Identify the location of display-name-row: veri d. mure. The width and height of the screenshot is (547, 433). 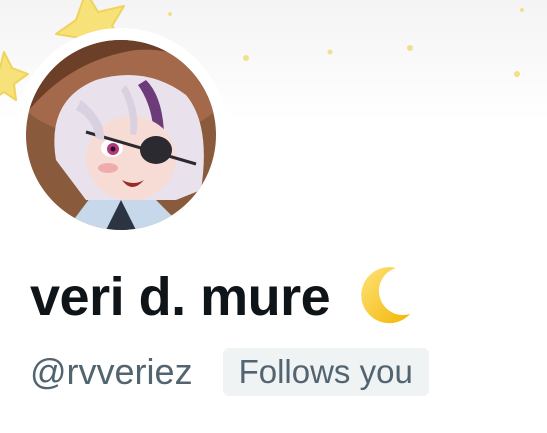
(224, 297).